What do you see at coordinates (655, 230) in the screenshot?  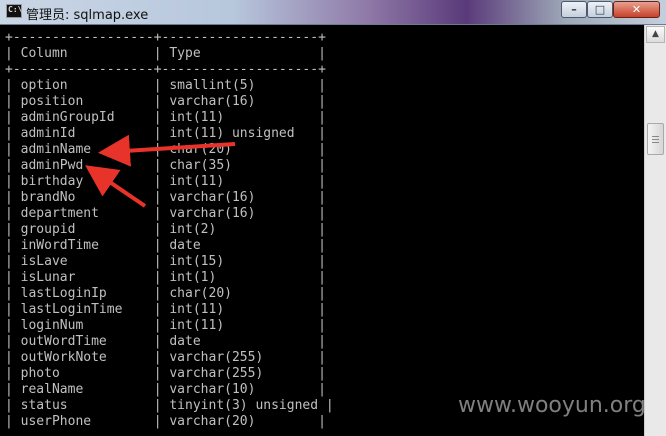 I see `vertical-scrollbar: ▲` at bounding box center [655, 230].